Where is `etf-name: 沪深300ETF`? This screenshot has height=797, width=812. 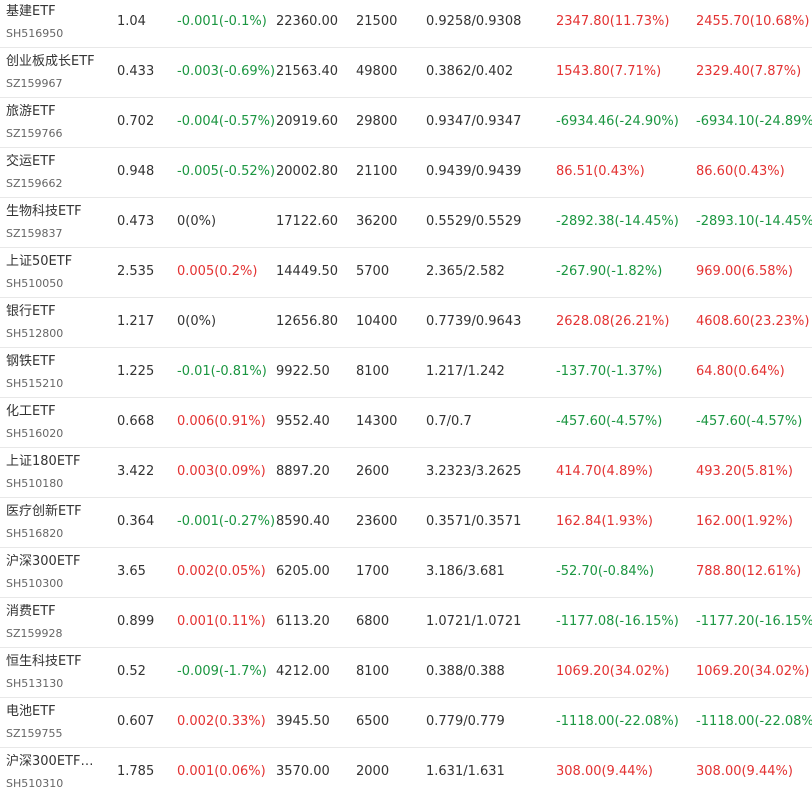
etf-name: 沪深300ETF is located at coordinates (43, 561).